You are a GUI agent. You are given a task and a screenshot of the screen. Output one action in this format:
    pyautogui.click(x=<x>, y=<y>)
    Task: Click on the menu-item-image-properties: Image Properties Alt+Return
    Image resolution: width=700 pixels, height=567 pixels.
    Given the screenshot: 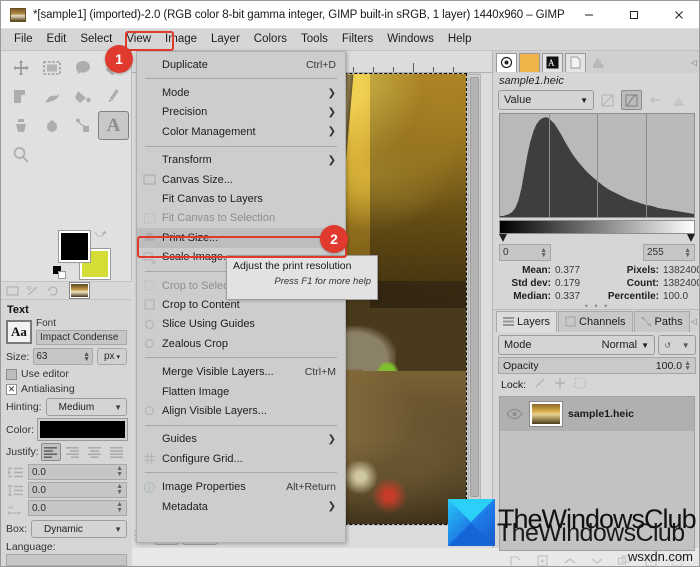 What is the action you would take?
    pyautogui.click(x=241, y=486)
    